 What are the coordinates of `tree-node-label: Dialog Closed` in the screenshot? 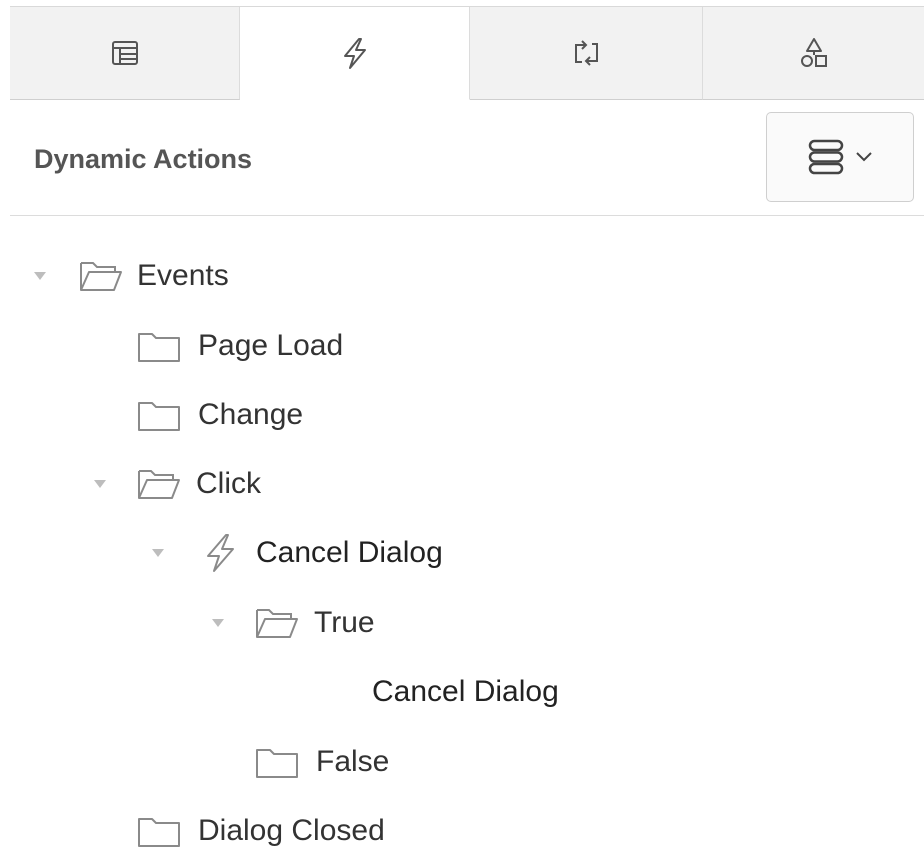 It's located at (291, 830).